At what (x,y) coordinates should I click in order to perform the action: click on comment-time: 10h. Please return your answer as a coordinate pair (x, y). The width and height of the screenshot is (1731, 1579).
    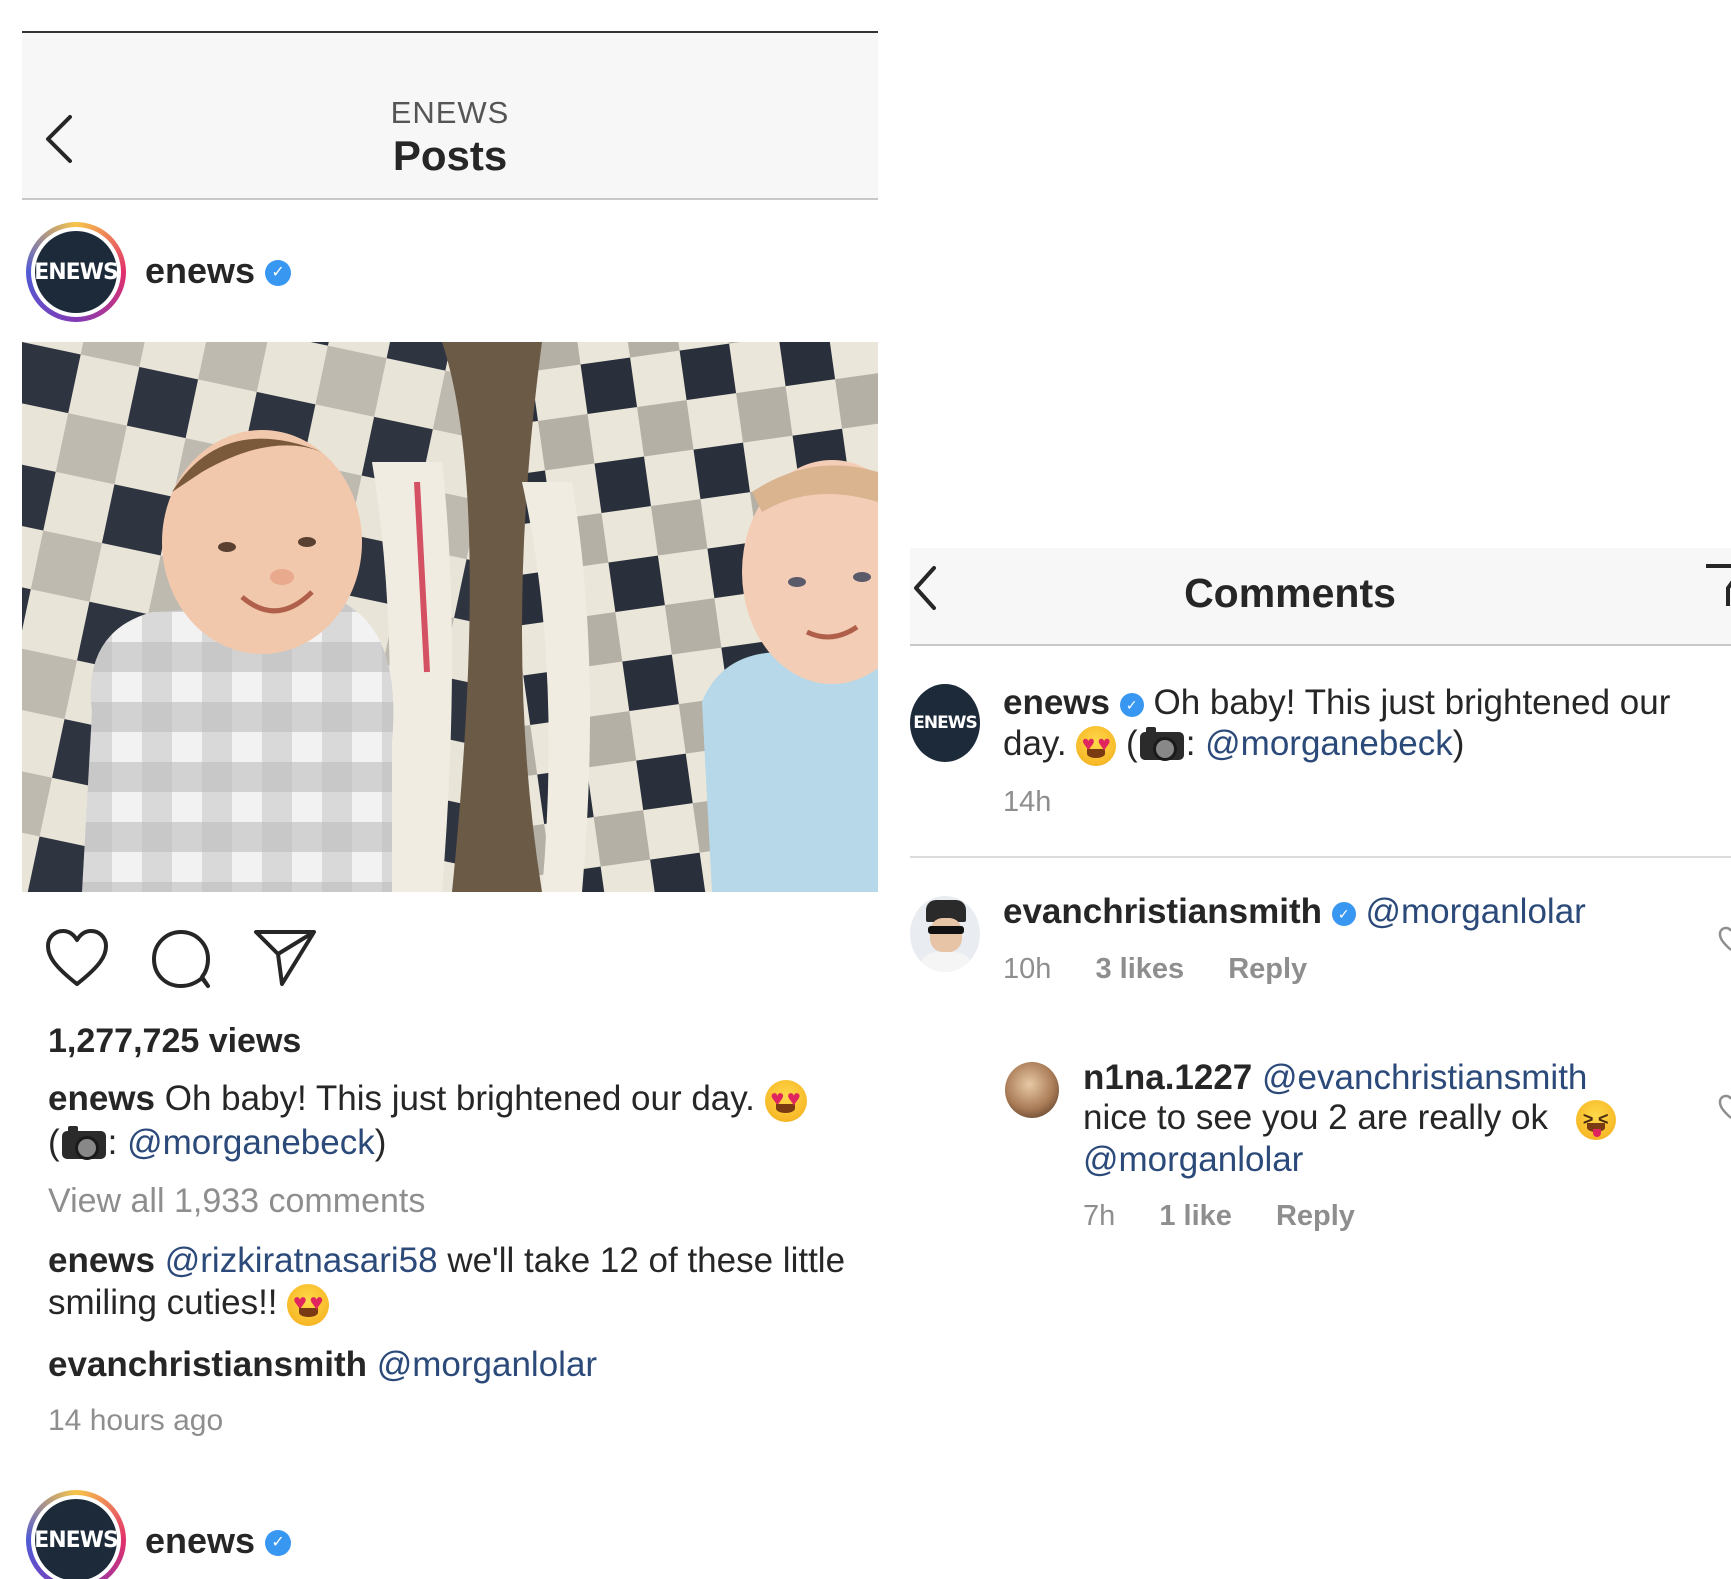
    Looking at the image, I should click on (1027, 969).